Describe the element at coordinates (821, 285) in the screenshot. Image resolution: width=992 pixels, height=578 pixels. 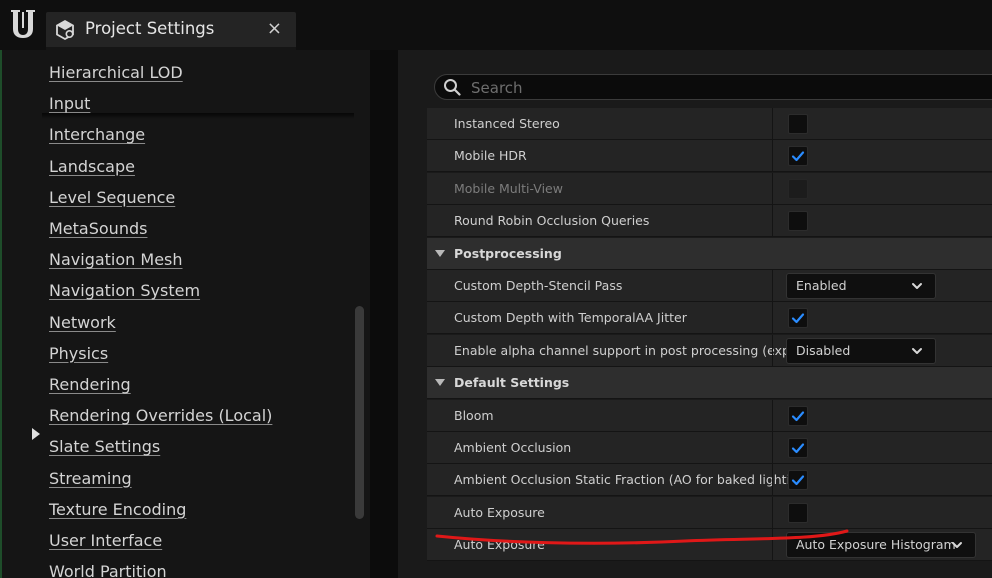
I see `dropdown-value: Enabled` at that location.